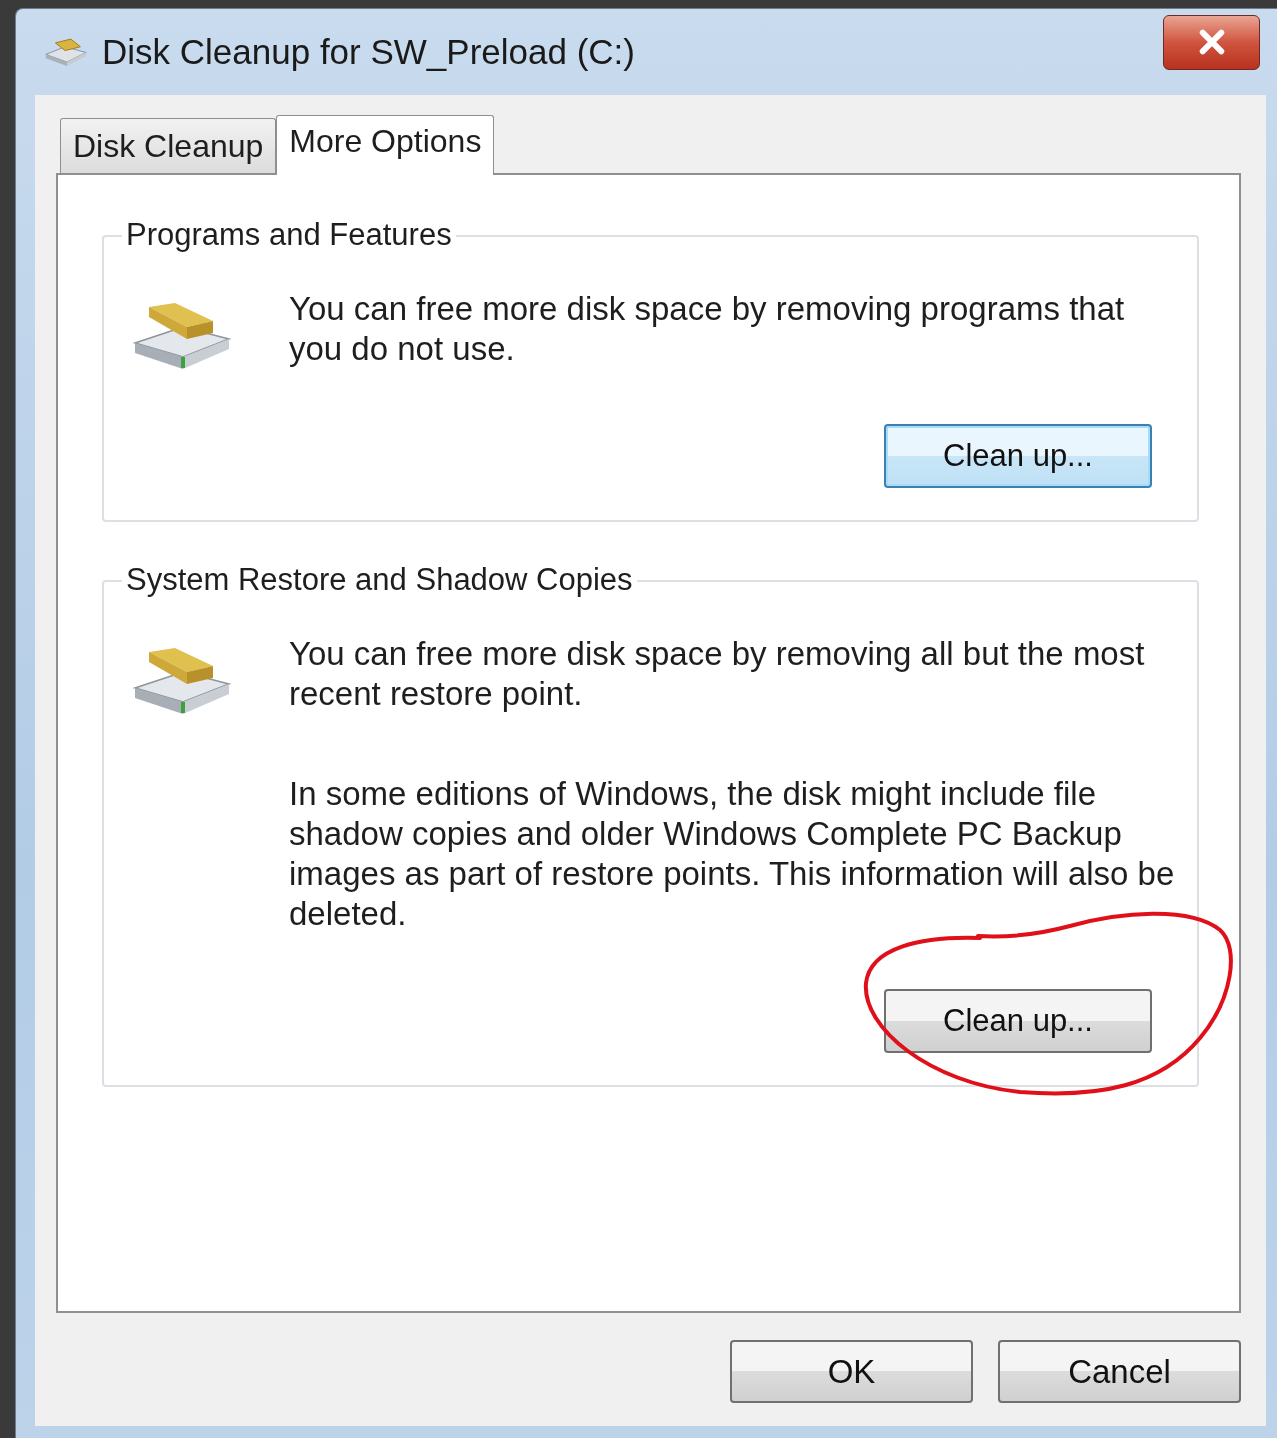 The width and height of the screenshot is (1277, 1438). I want to click on dialog-button: Cancel, so click(1119, 1371).